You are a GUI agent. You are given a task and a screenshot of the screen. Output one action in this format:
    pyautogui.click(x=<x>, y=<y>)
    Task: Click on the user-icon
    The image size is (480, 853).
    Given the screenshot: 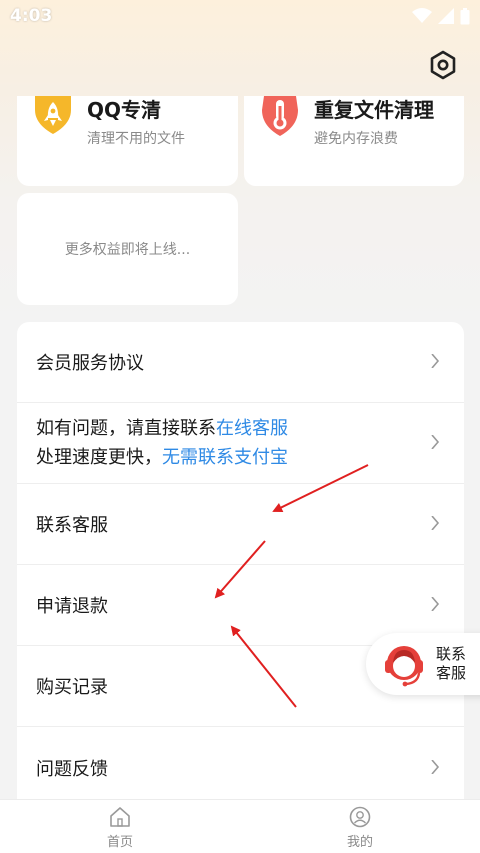 What is the action you would take?
    pyautogui.click(x=360, y=817)
    